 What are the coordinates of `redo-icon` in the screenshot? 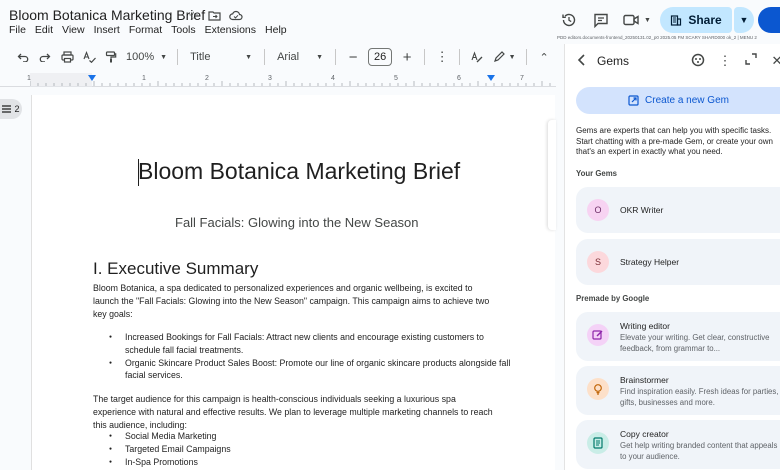 It's located at (45, 57).